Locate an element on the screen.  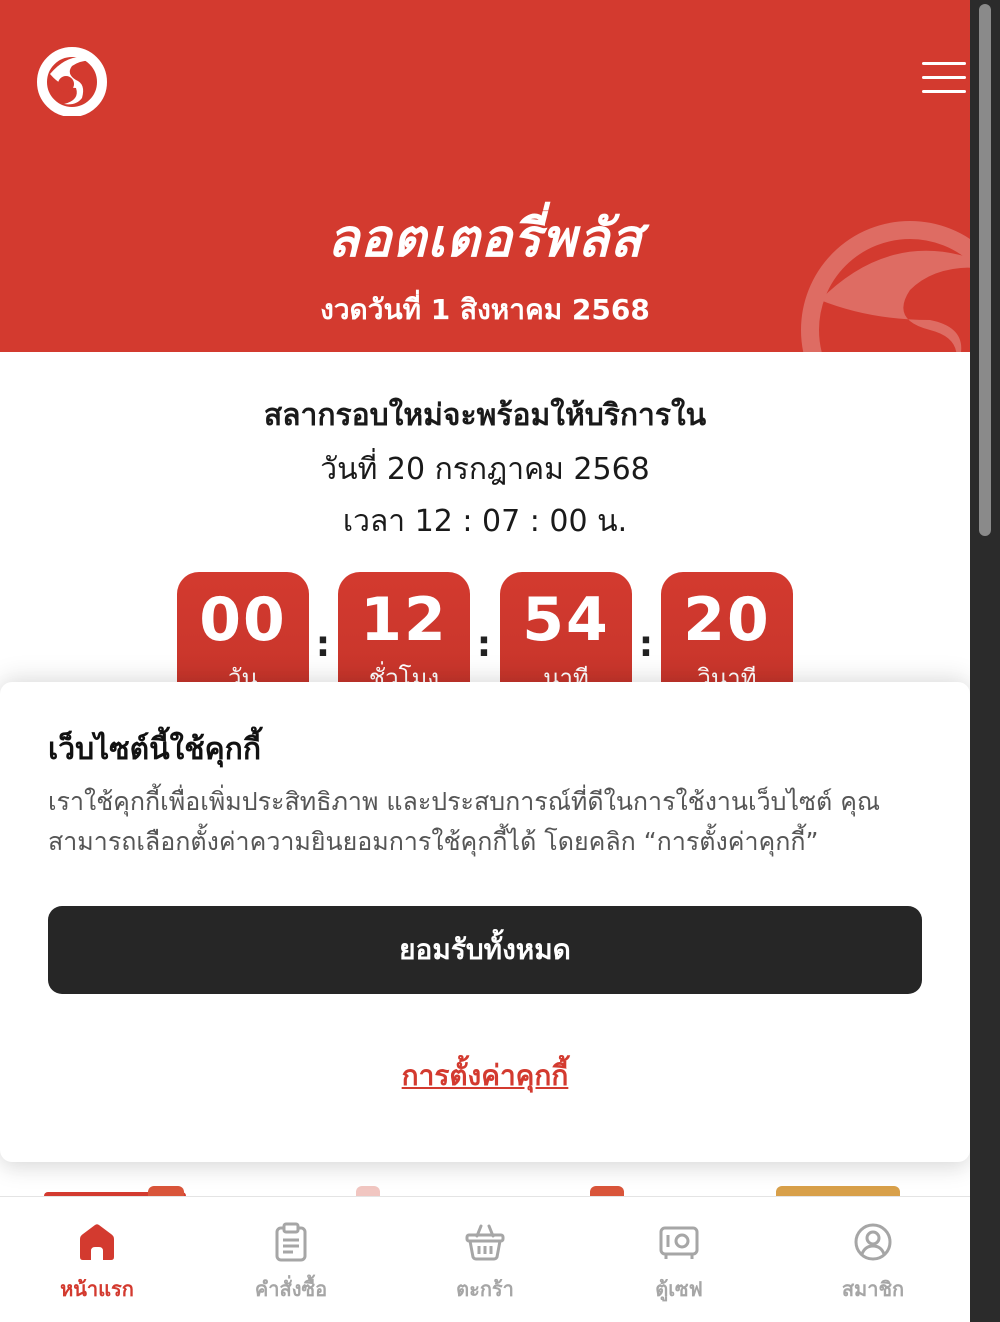
bottom-nav: หน้าแรก คำสั่งซื้อ ตะกร้า ตู้เซฟ สมาชิก is located at coordinates (485, 1259).